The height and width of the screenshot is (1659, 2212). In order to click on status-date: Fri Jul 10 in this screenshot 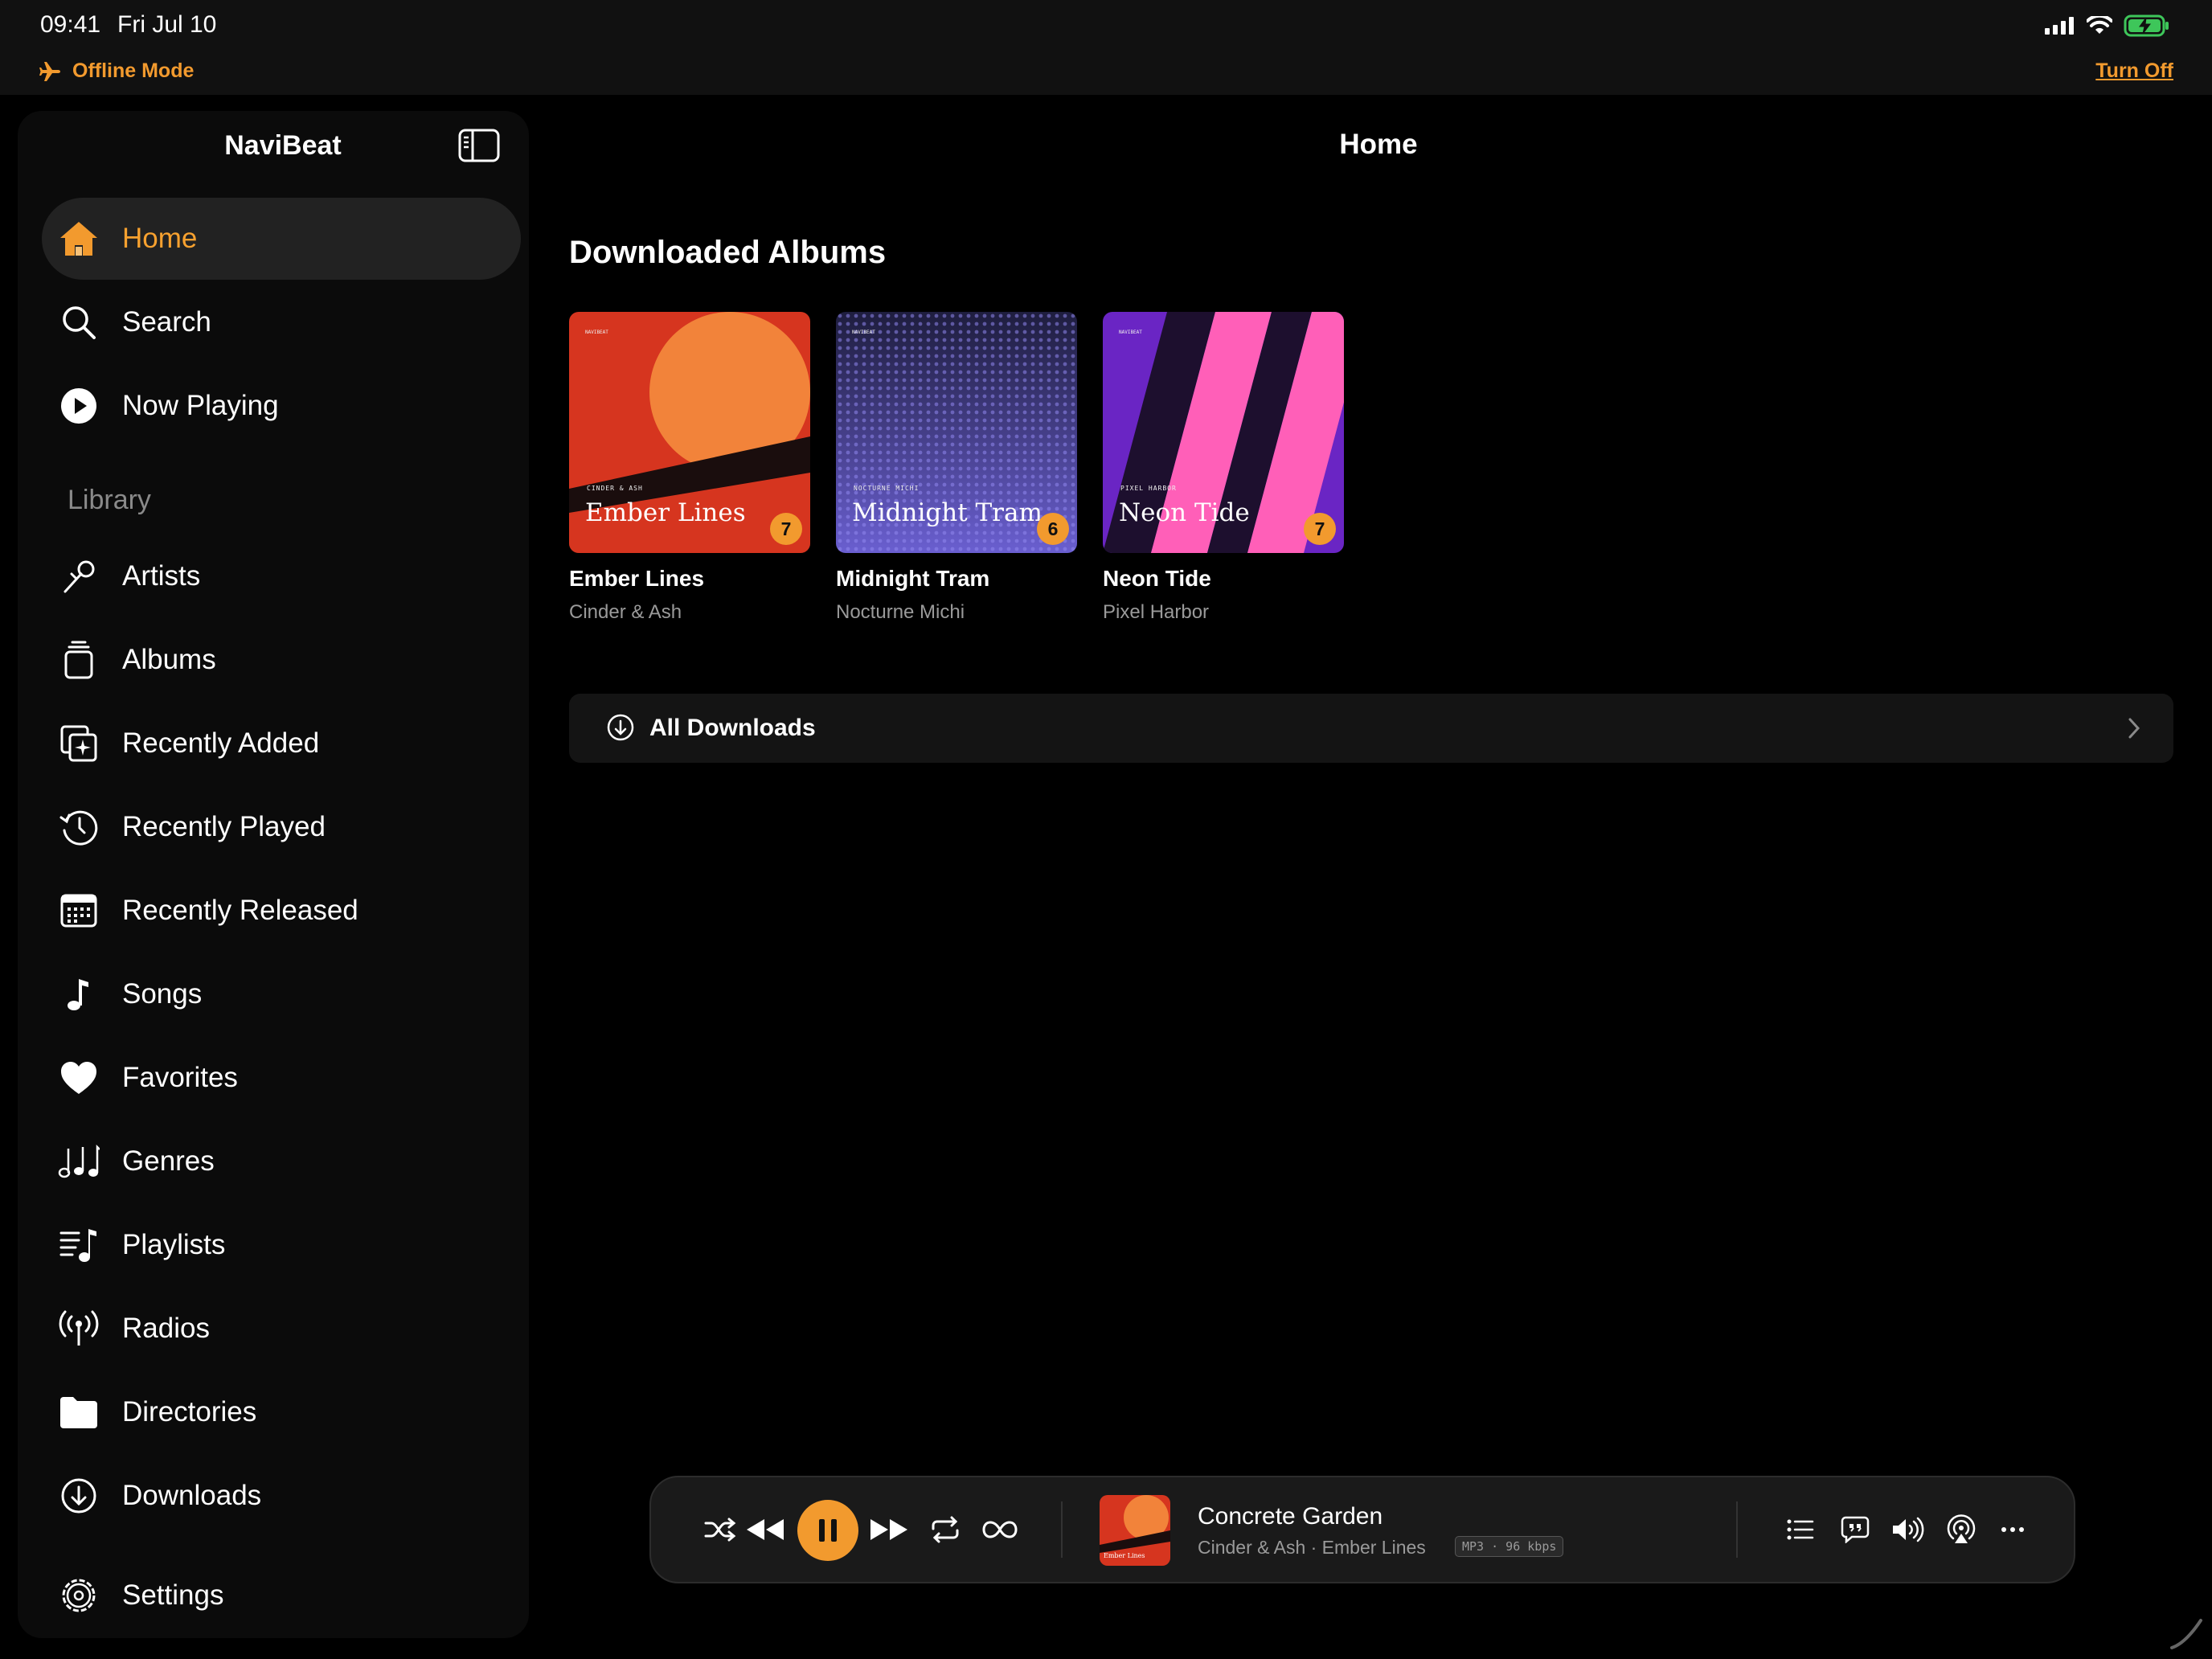, I will do `click(167, 24)`.